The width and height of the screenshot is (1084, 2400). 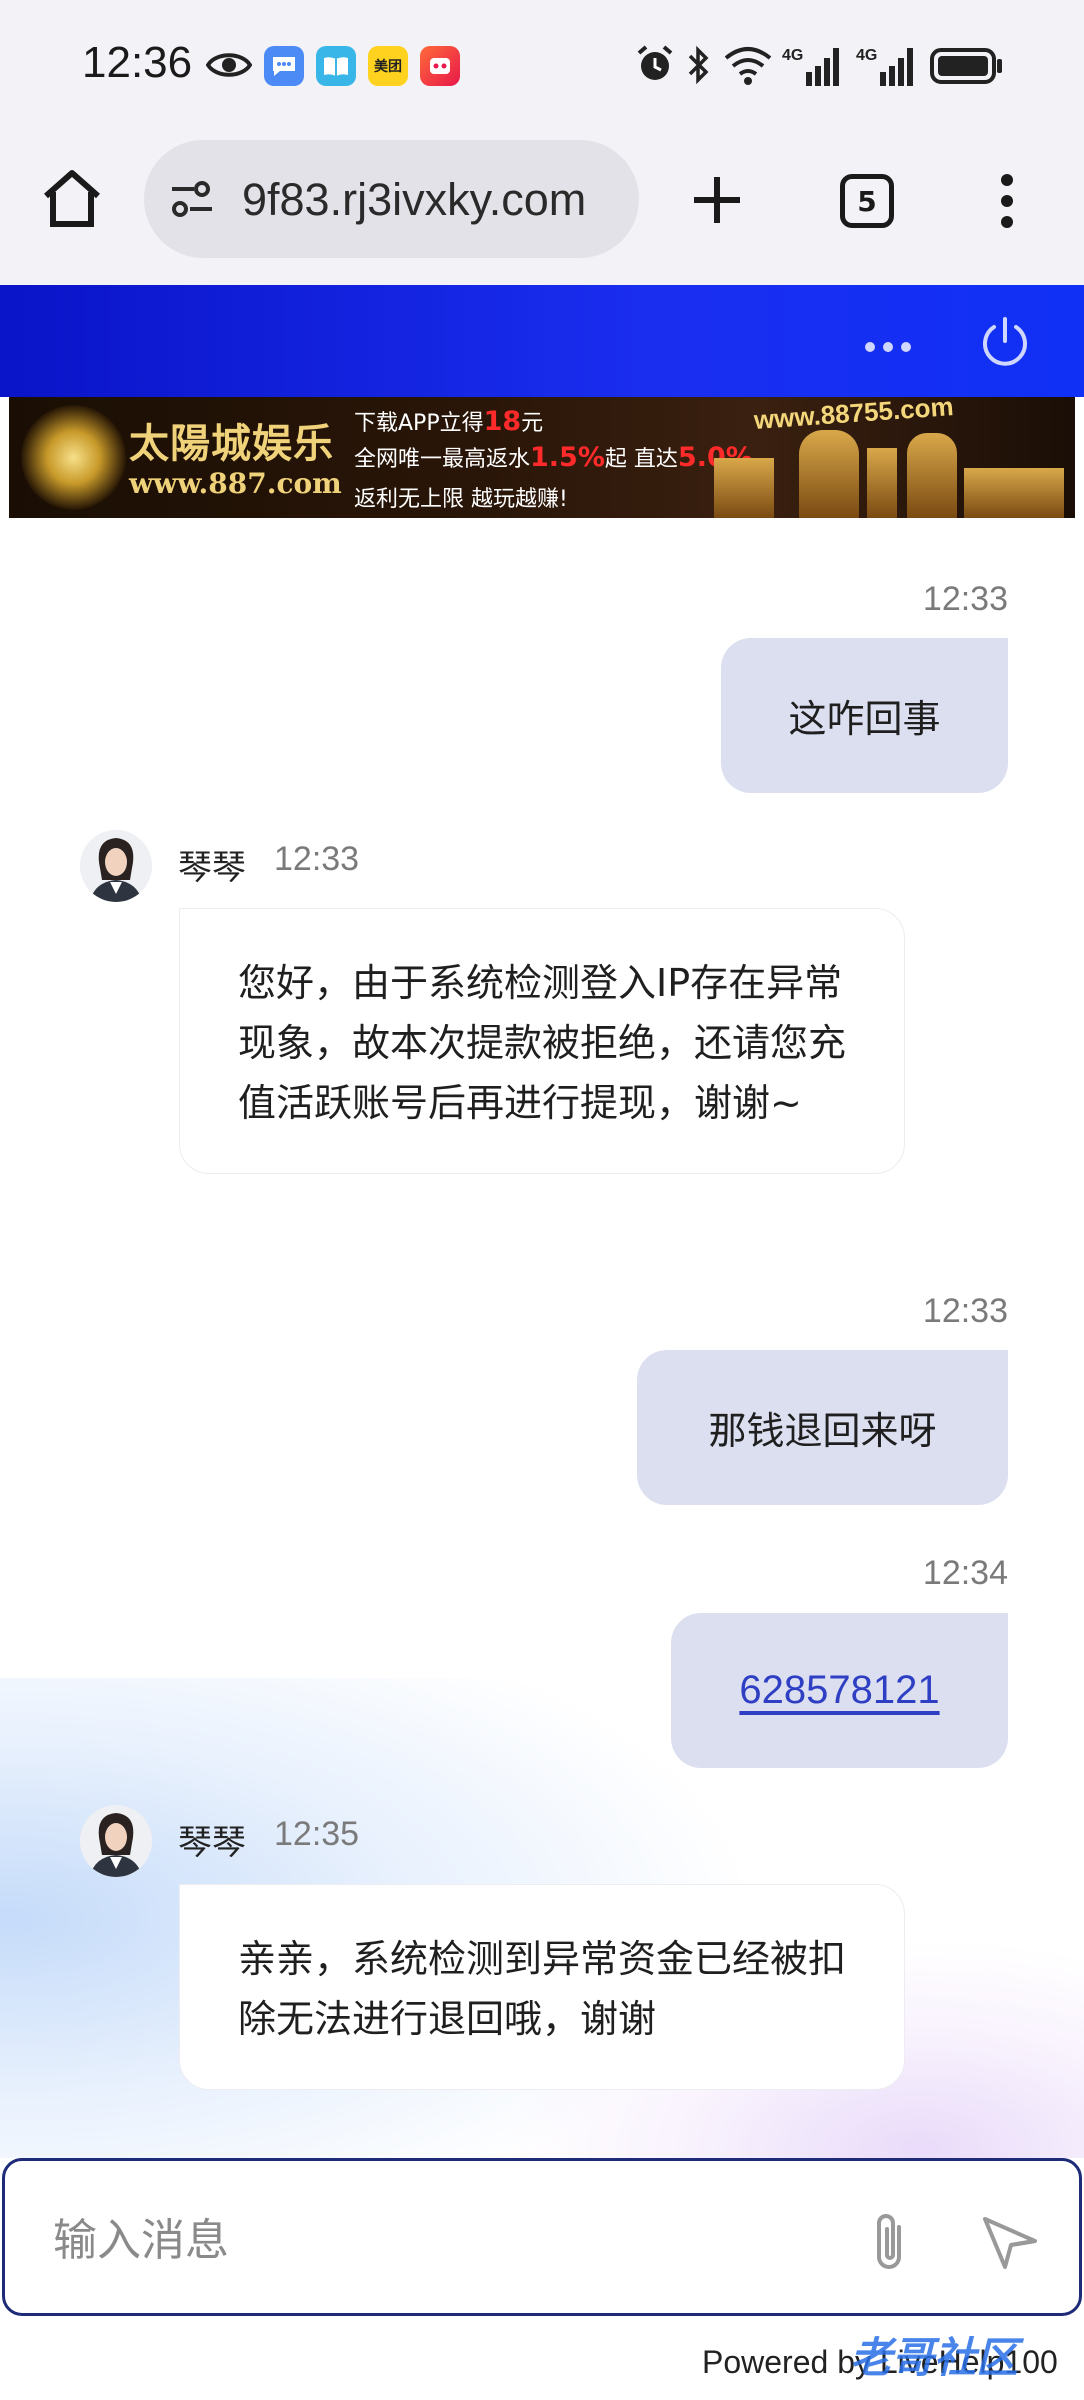 What do you see at coordinates (888, 347) in the screenshot?
I see `more-options-icon` at bounding box center [888, 347].